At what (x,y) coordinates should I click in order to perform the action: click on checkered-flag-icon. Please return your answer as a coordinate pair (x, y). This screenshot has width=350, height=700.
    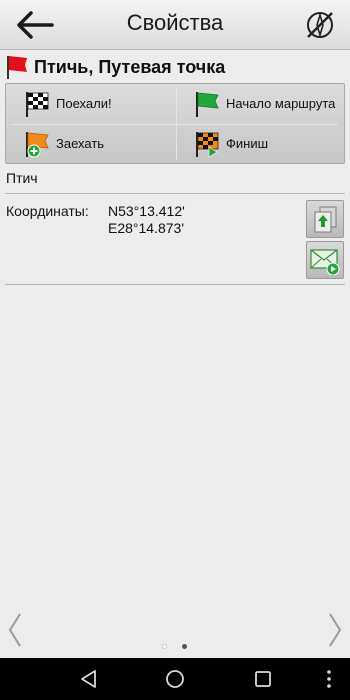
    Looking at the image, I should click on (37, 104).